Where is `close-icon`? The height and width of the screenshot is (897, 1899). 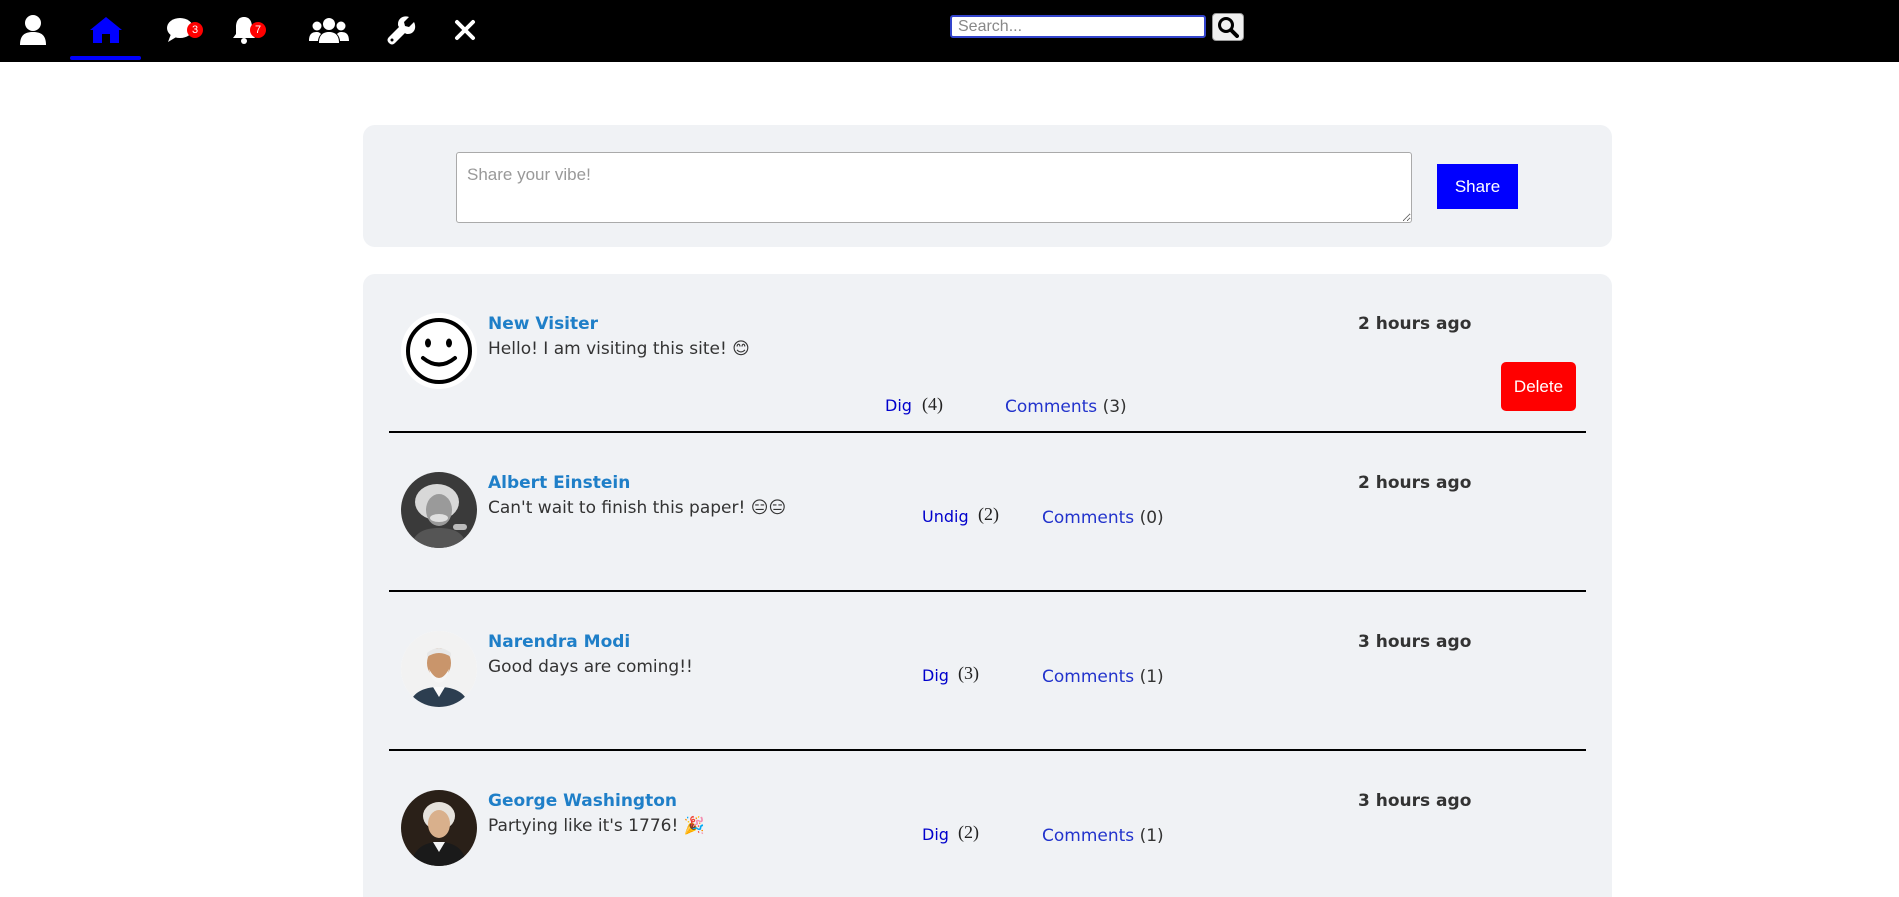 close-icon is located at coordinates (465, 30).